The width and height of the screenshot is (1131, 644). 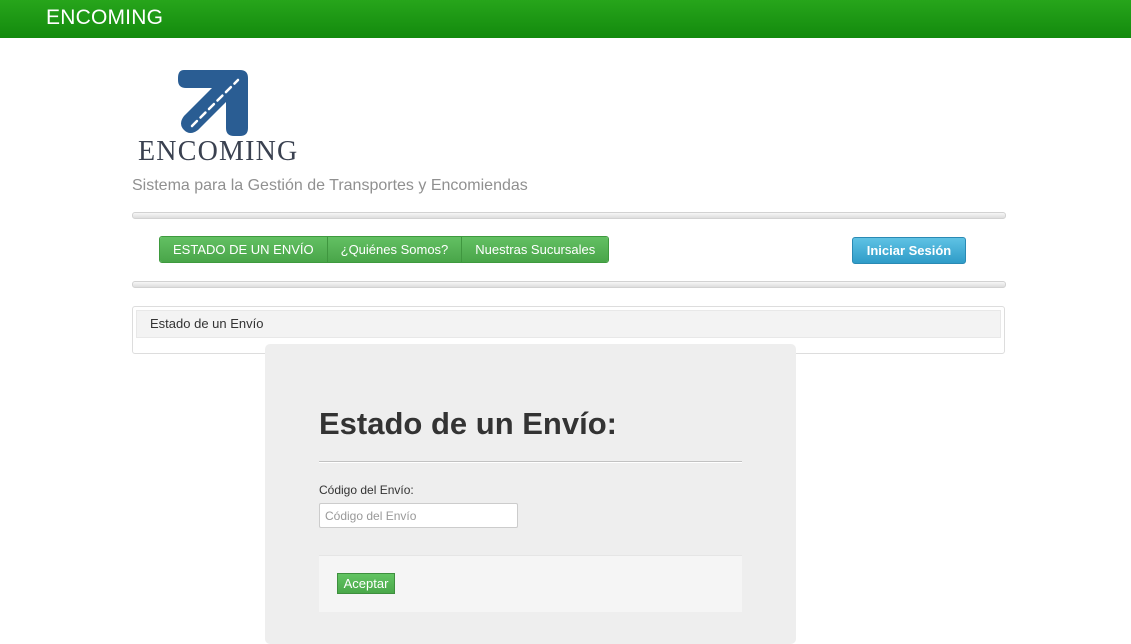 I want to click on nav-item-quienes-somos: ¿Quiénes Somos?, so click(x=394, y=249).